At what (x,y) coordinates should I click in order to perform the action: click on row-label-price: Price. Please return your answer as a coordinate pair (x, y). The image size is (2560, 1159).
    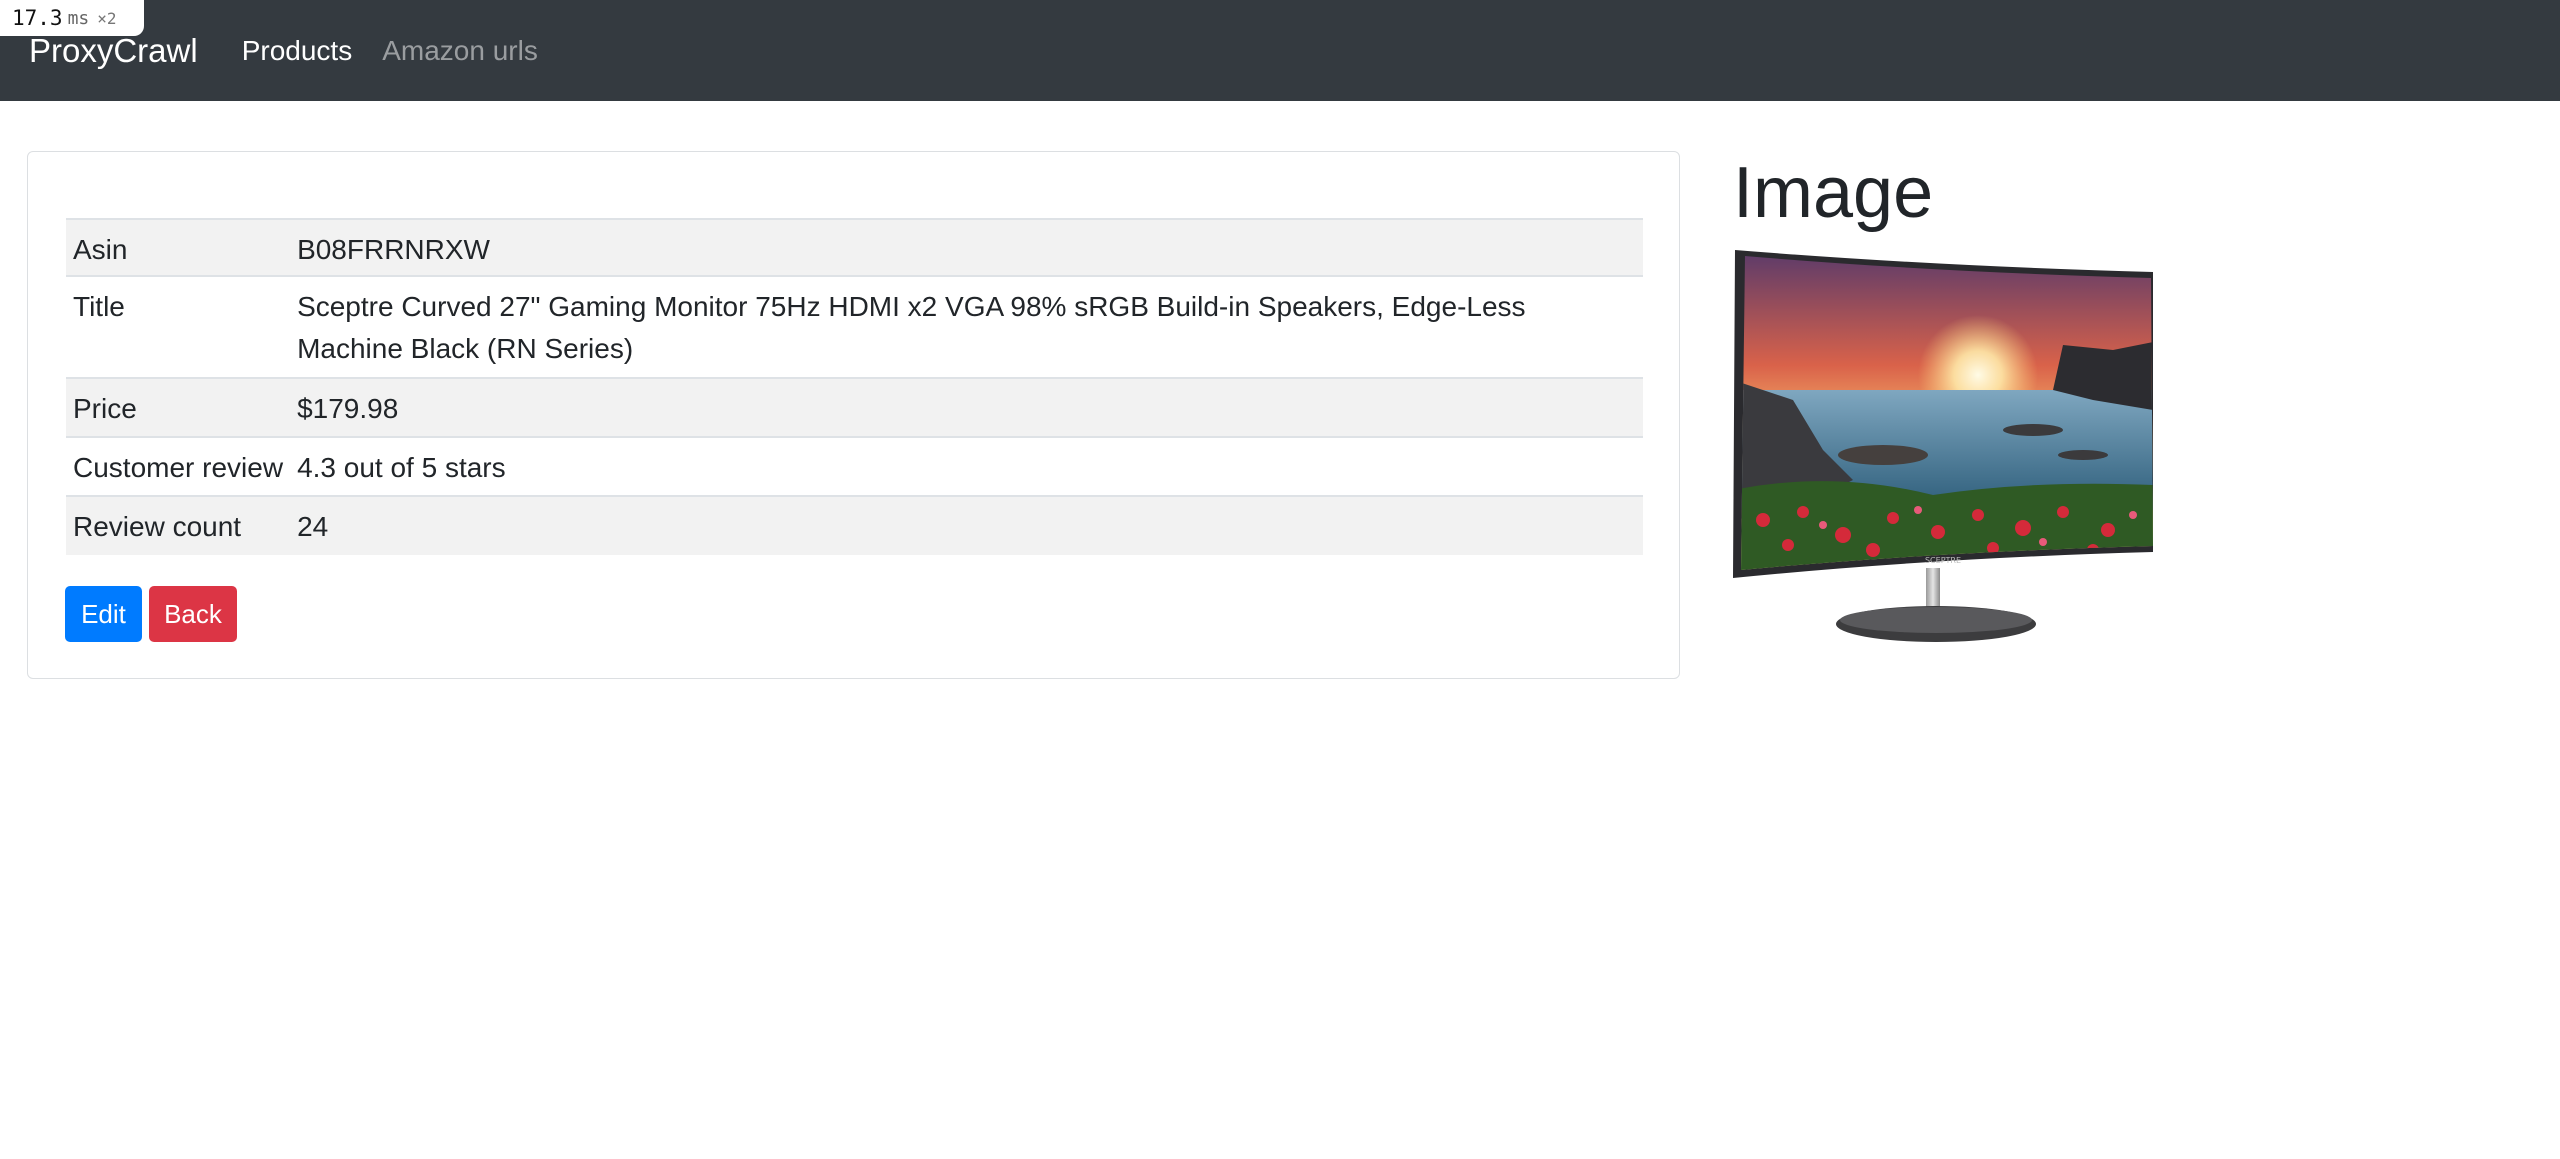
    Looking at the image, I should click on (178, 407).